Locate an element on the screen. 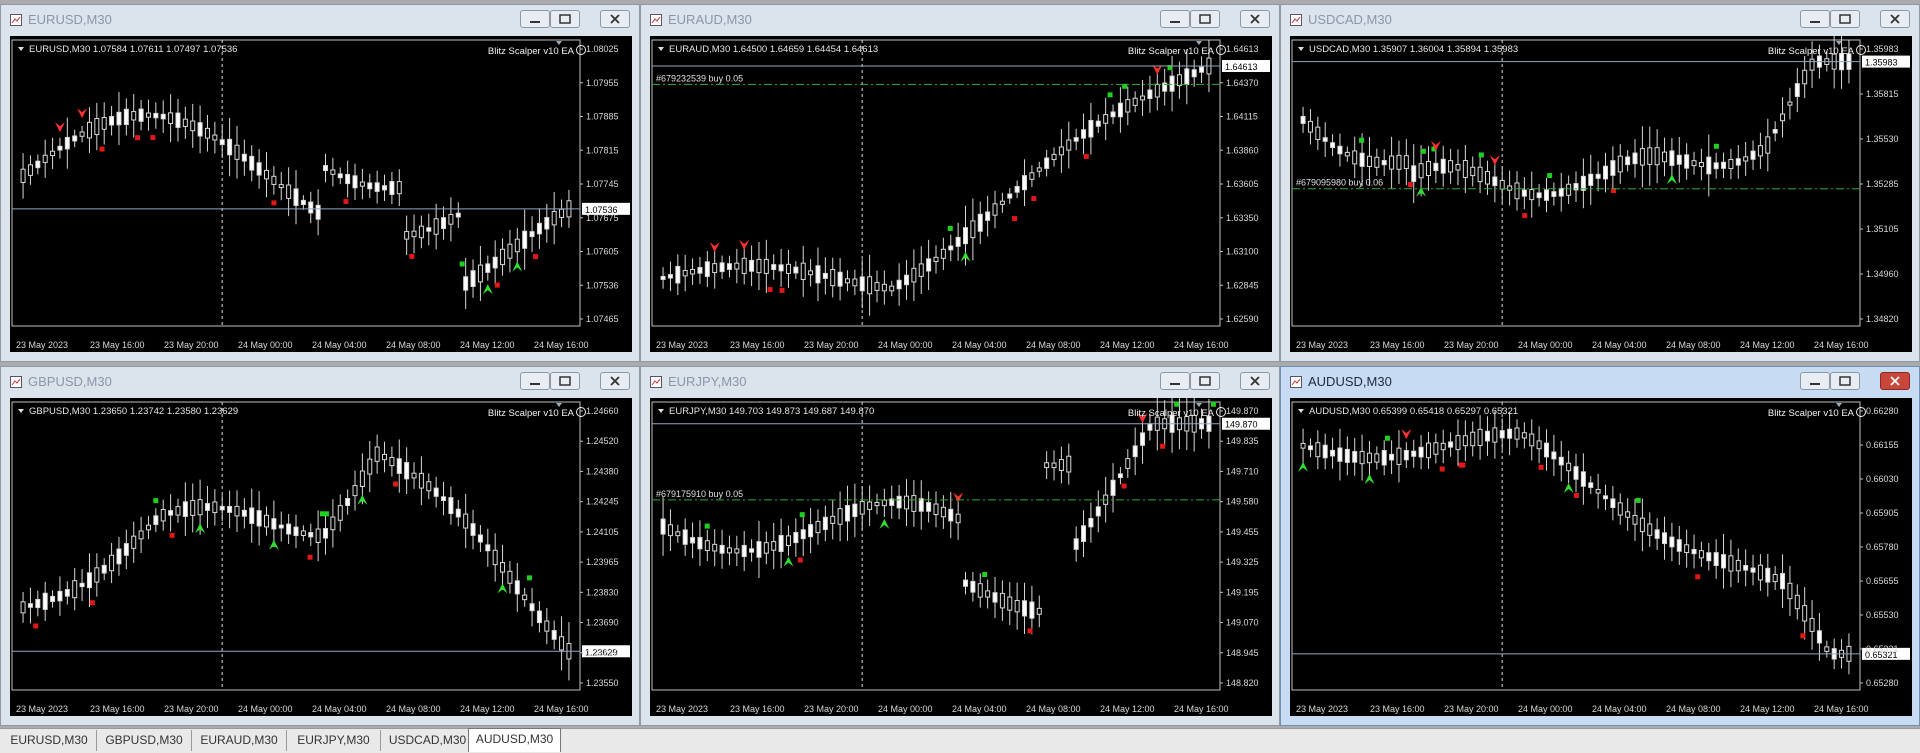 The image size is (1920, 753). buy-signal-dot is located at coordinates (1362, 140).